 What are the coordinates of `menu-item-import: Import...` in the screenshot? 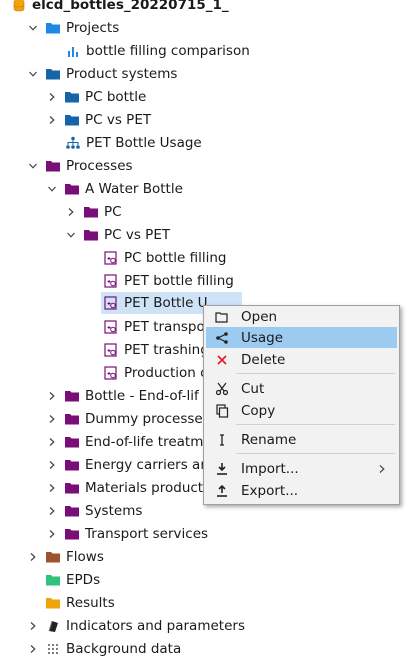 It's located at (301, 468).